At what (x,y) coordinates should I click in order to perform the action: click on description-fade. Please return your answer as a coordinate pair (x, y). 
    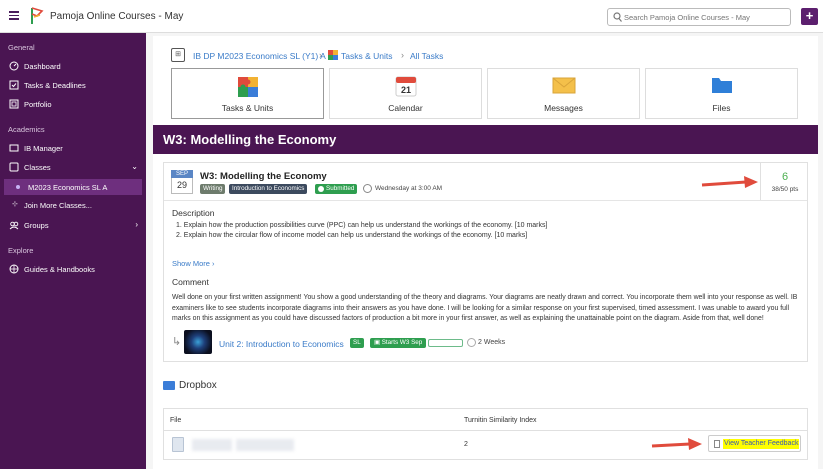
    Looking at the image, I should click on (487, 250).